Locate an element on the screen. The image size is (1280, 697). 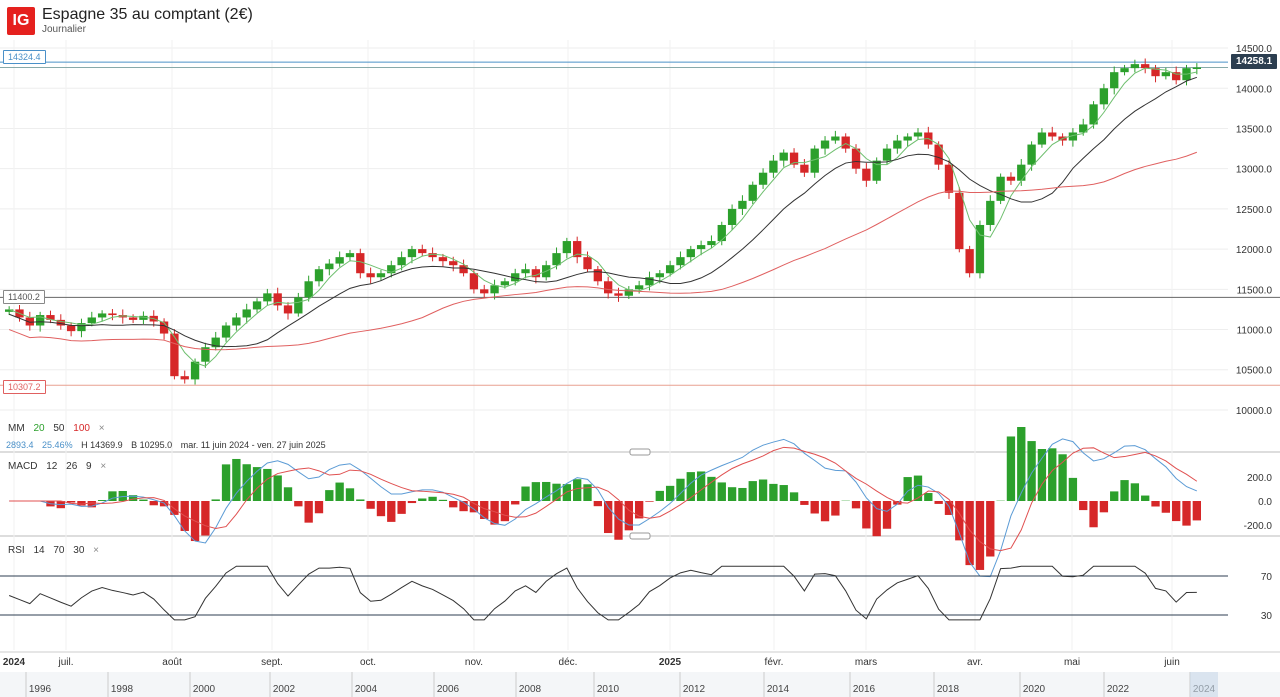
time-axis-label: mai is located at coordinates (1072, 662).